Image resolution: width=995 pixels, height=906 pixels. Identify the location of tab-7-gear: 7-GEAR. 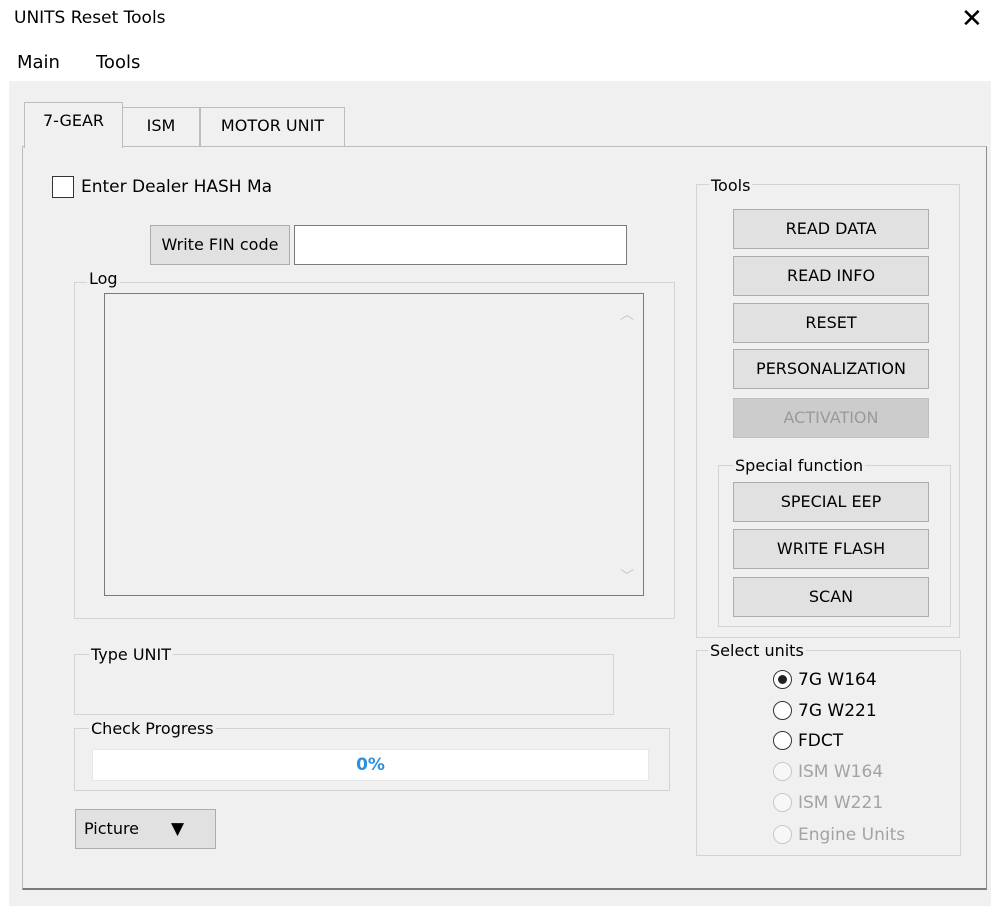
(73, 125).